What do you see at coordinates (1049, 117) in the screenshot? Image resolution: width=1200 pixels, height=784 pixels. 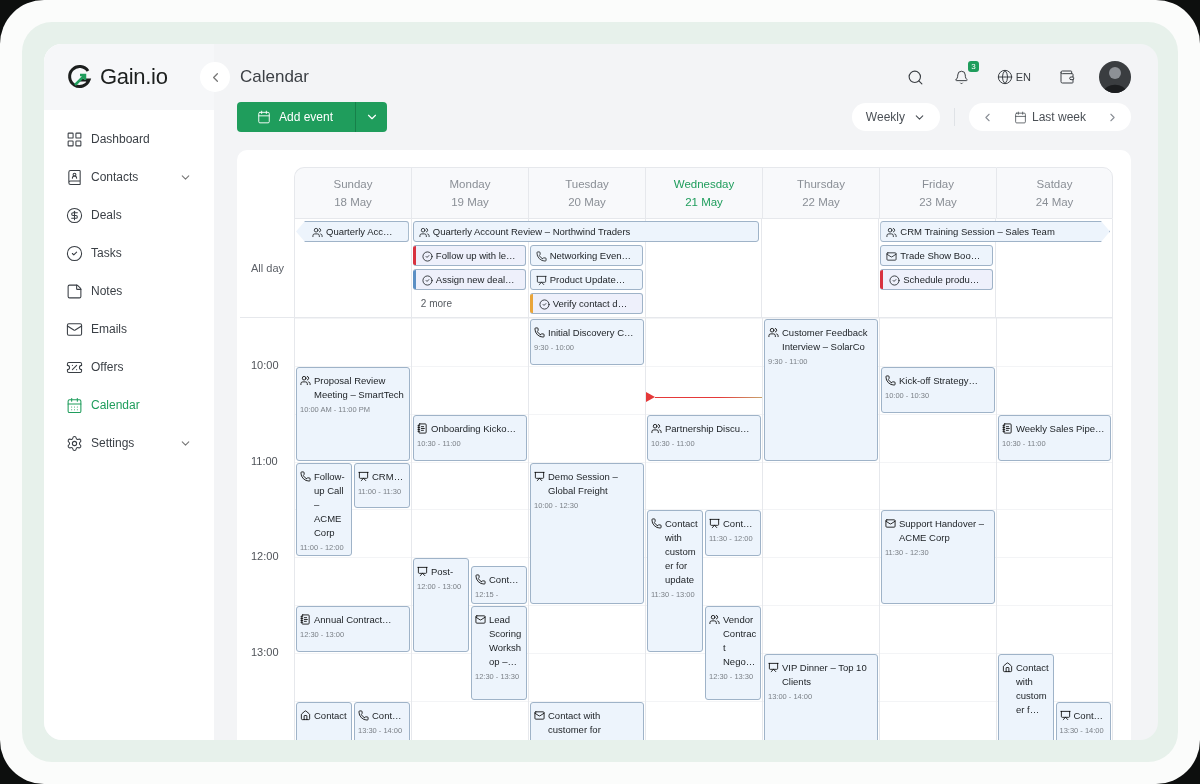 I see `date-range-control: Last week` at bounding box center [1049, 117].